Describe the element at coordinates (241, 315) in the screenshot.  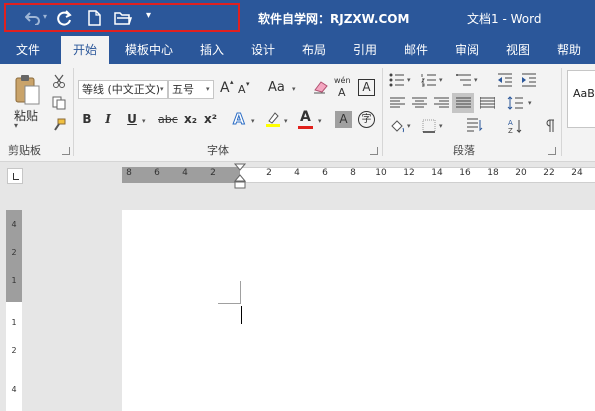
I see `text-cursor` at that location.